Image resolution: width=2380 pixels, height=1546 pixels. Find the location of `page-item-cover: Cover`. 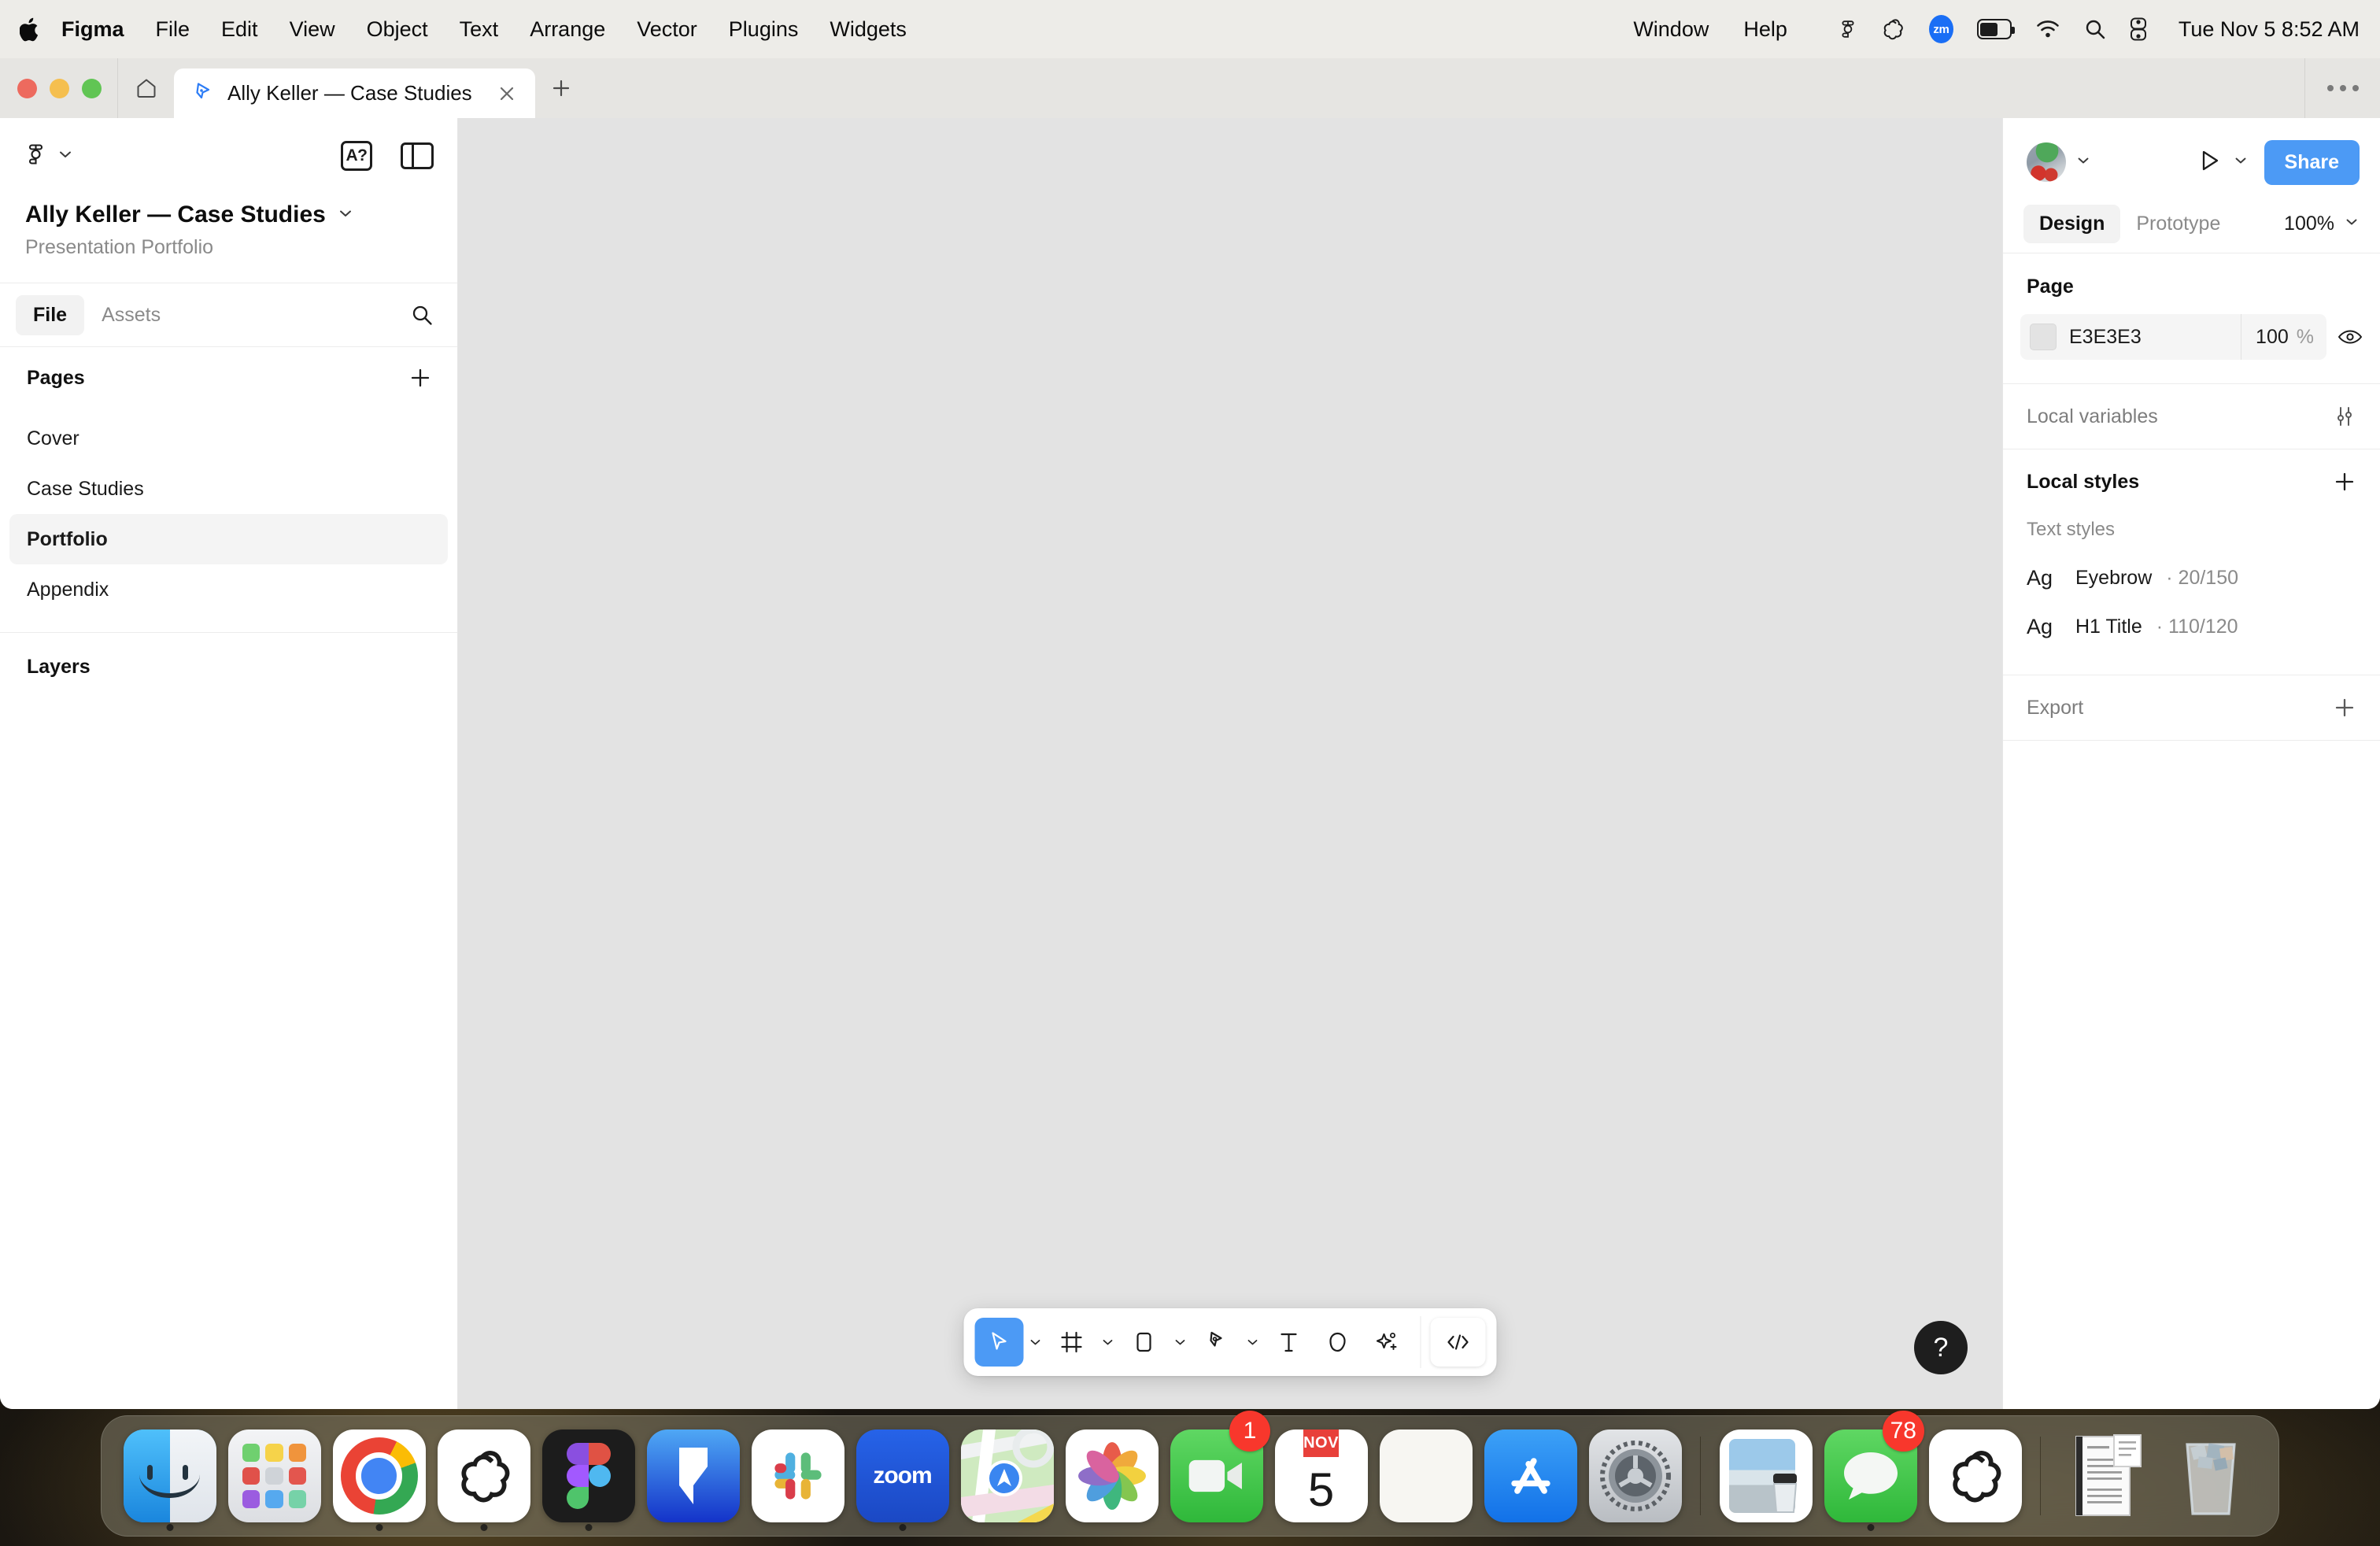

page-item-cover: Cover is located at coordinates (228, 438).